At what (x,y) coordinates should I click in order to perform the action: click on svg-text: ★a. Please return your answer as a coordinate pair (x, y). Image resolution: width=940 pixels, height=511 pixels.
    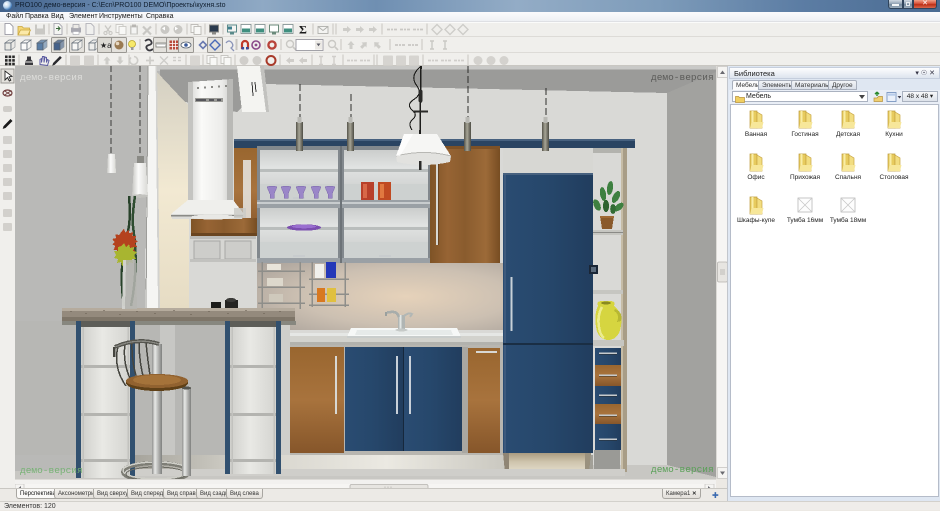
    Looking at the image, I should click on (106, 45).